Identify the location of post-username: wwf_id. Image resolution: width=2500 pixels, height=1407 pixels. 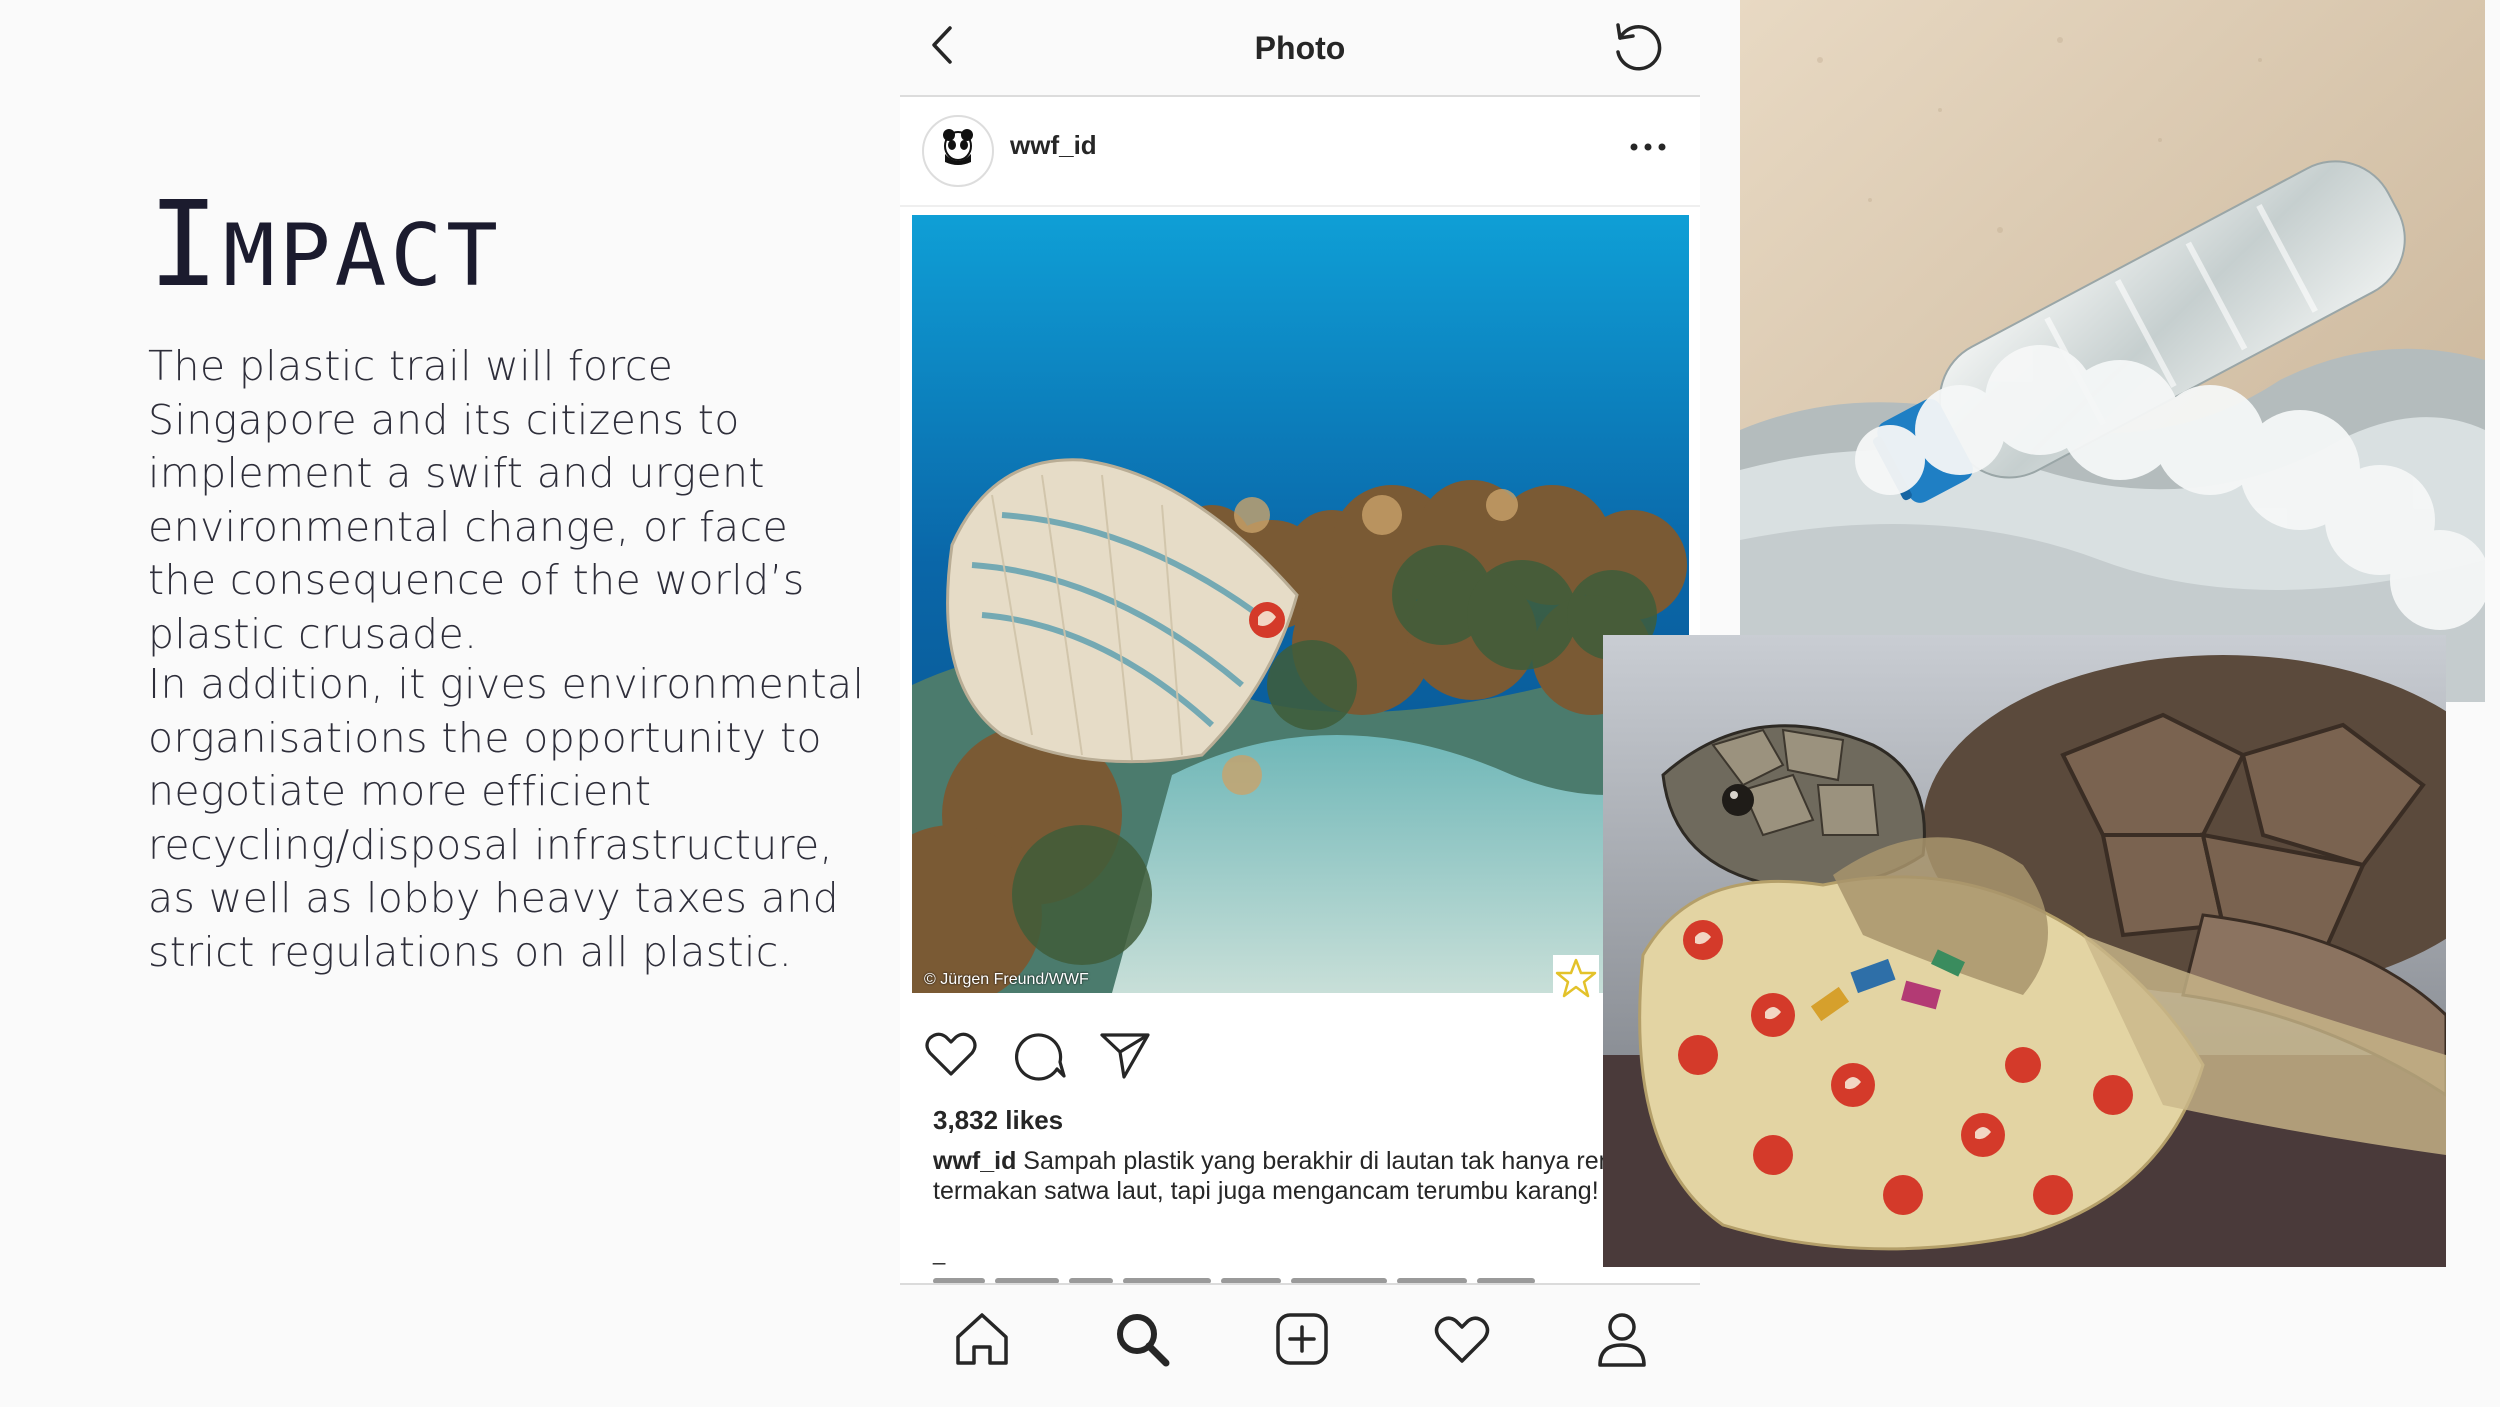
(1053, 145).